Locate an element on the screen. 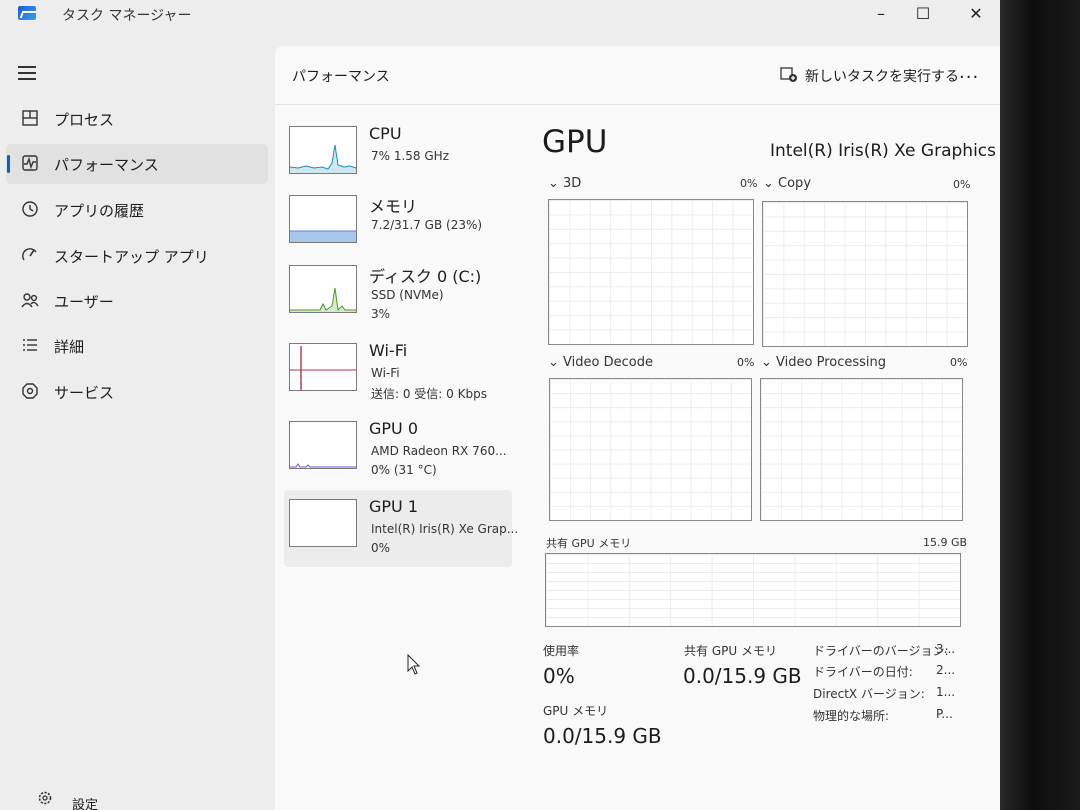  engine-label: 3D is located at coordinates (572, 183).